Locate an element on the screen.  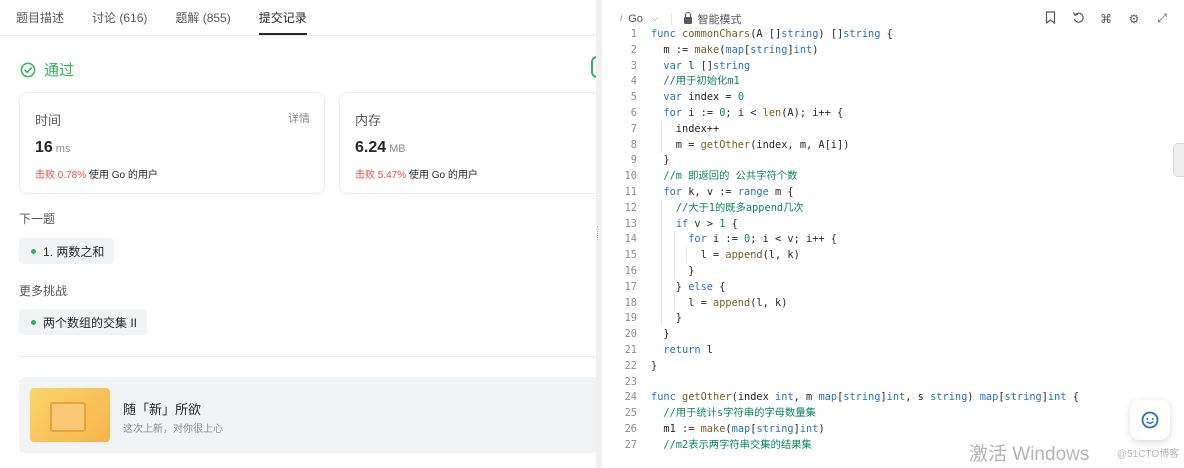
tab-submissions: 提交记录 is located at coordinates (282, 23).